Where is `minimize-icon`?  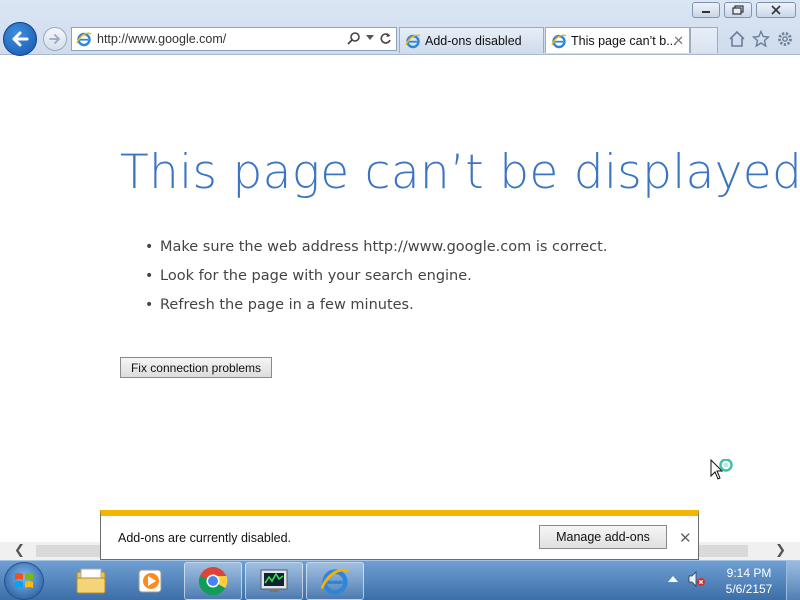 minimize-icon is located at coordinates (706, 12).